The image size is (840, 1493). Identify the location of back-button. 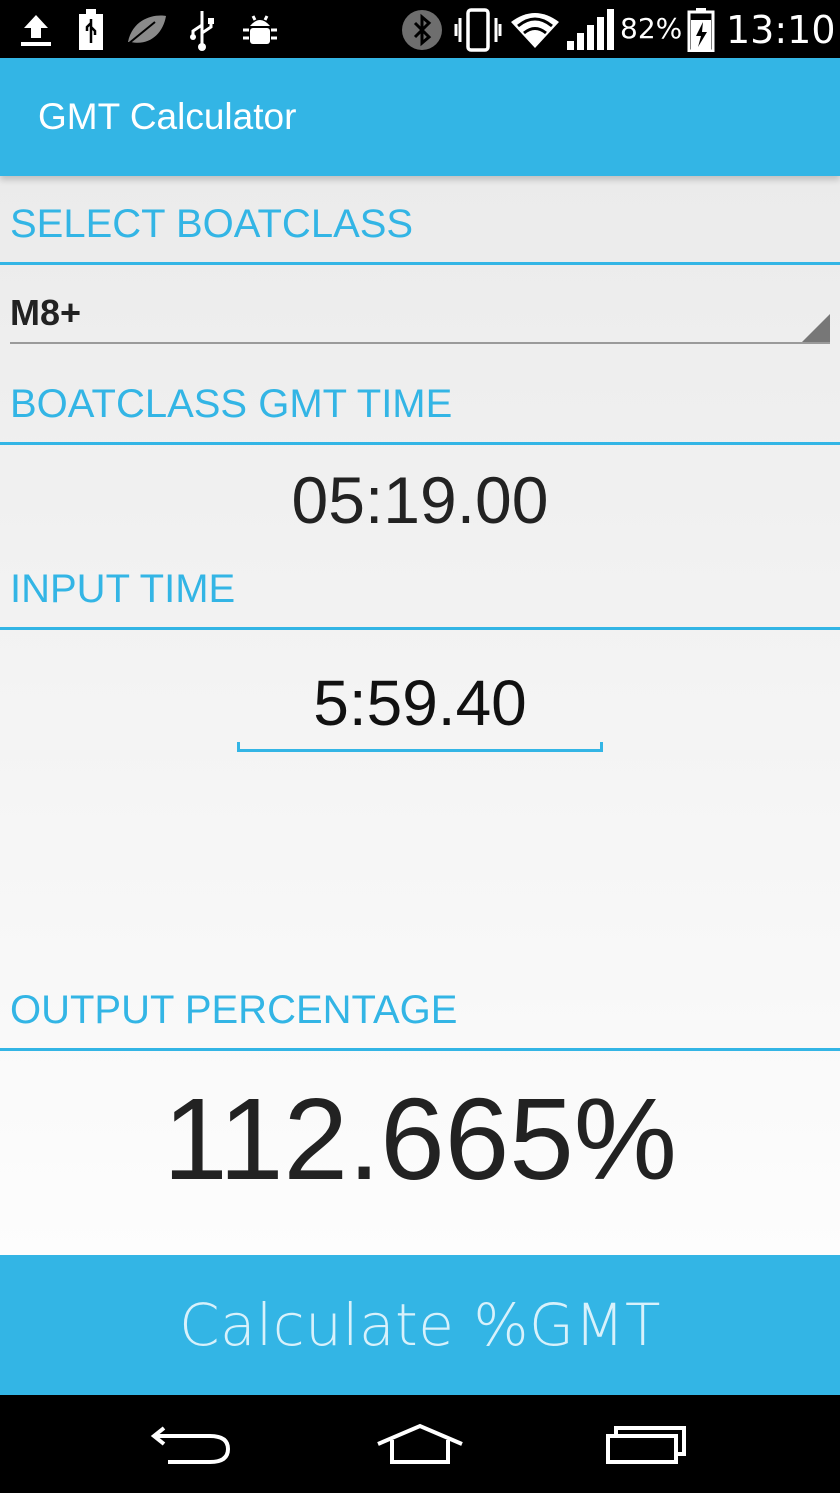
(192, 1444).